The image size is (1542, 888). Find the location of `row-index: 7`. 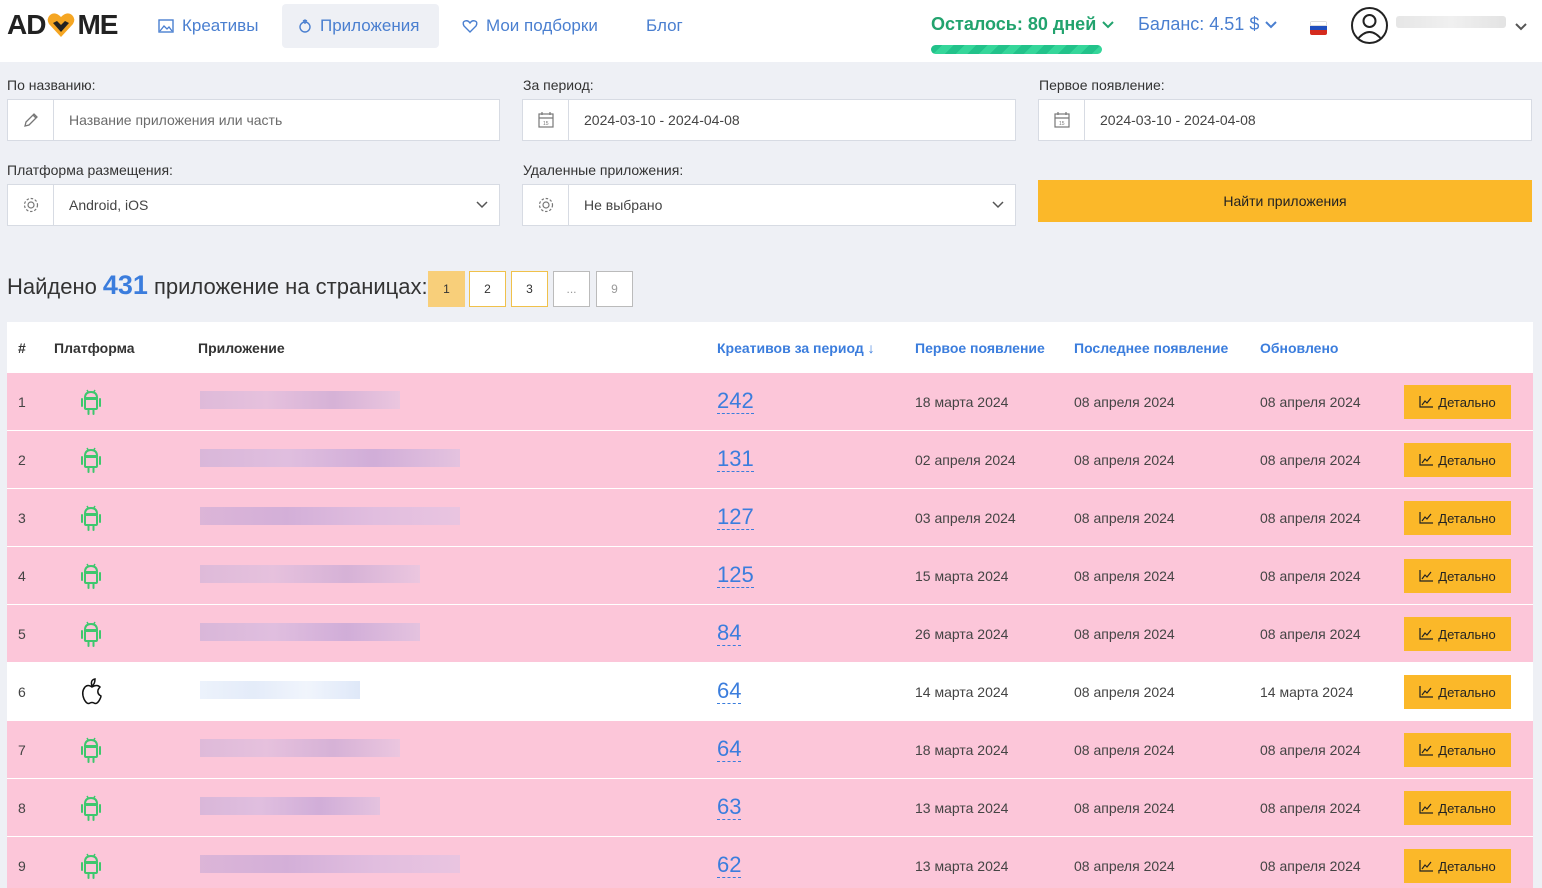

row-index: 7 is located at coordinates (22, 749).